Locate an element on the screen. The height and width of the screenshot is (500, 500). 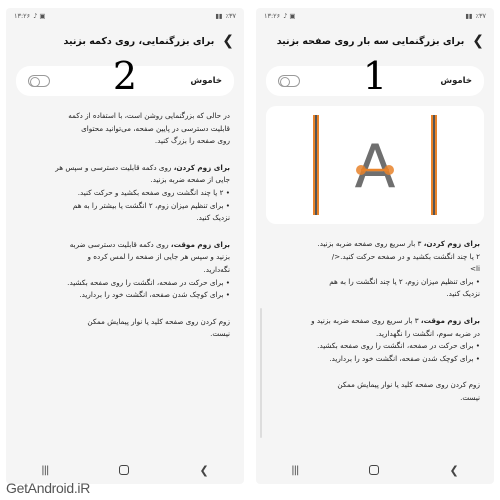
magnification-preview: A is located at coordinates (375, 165).